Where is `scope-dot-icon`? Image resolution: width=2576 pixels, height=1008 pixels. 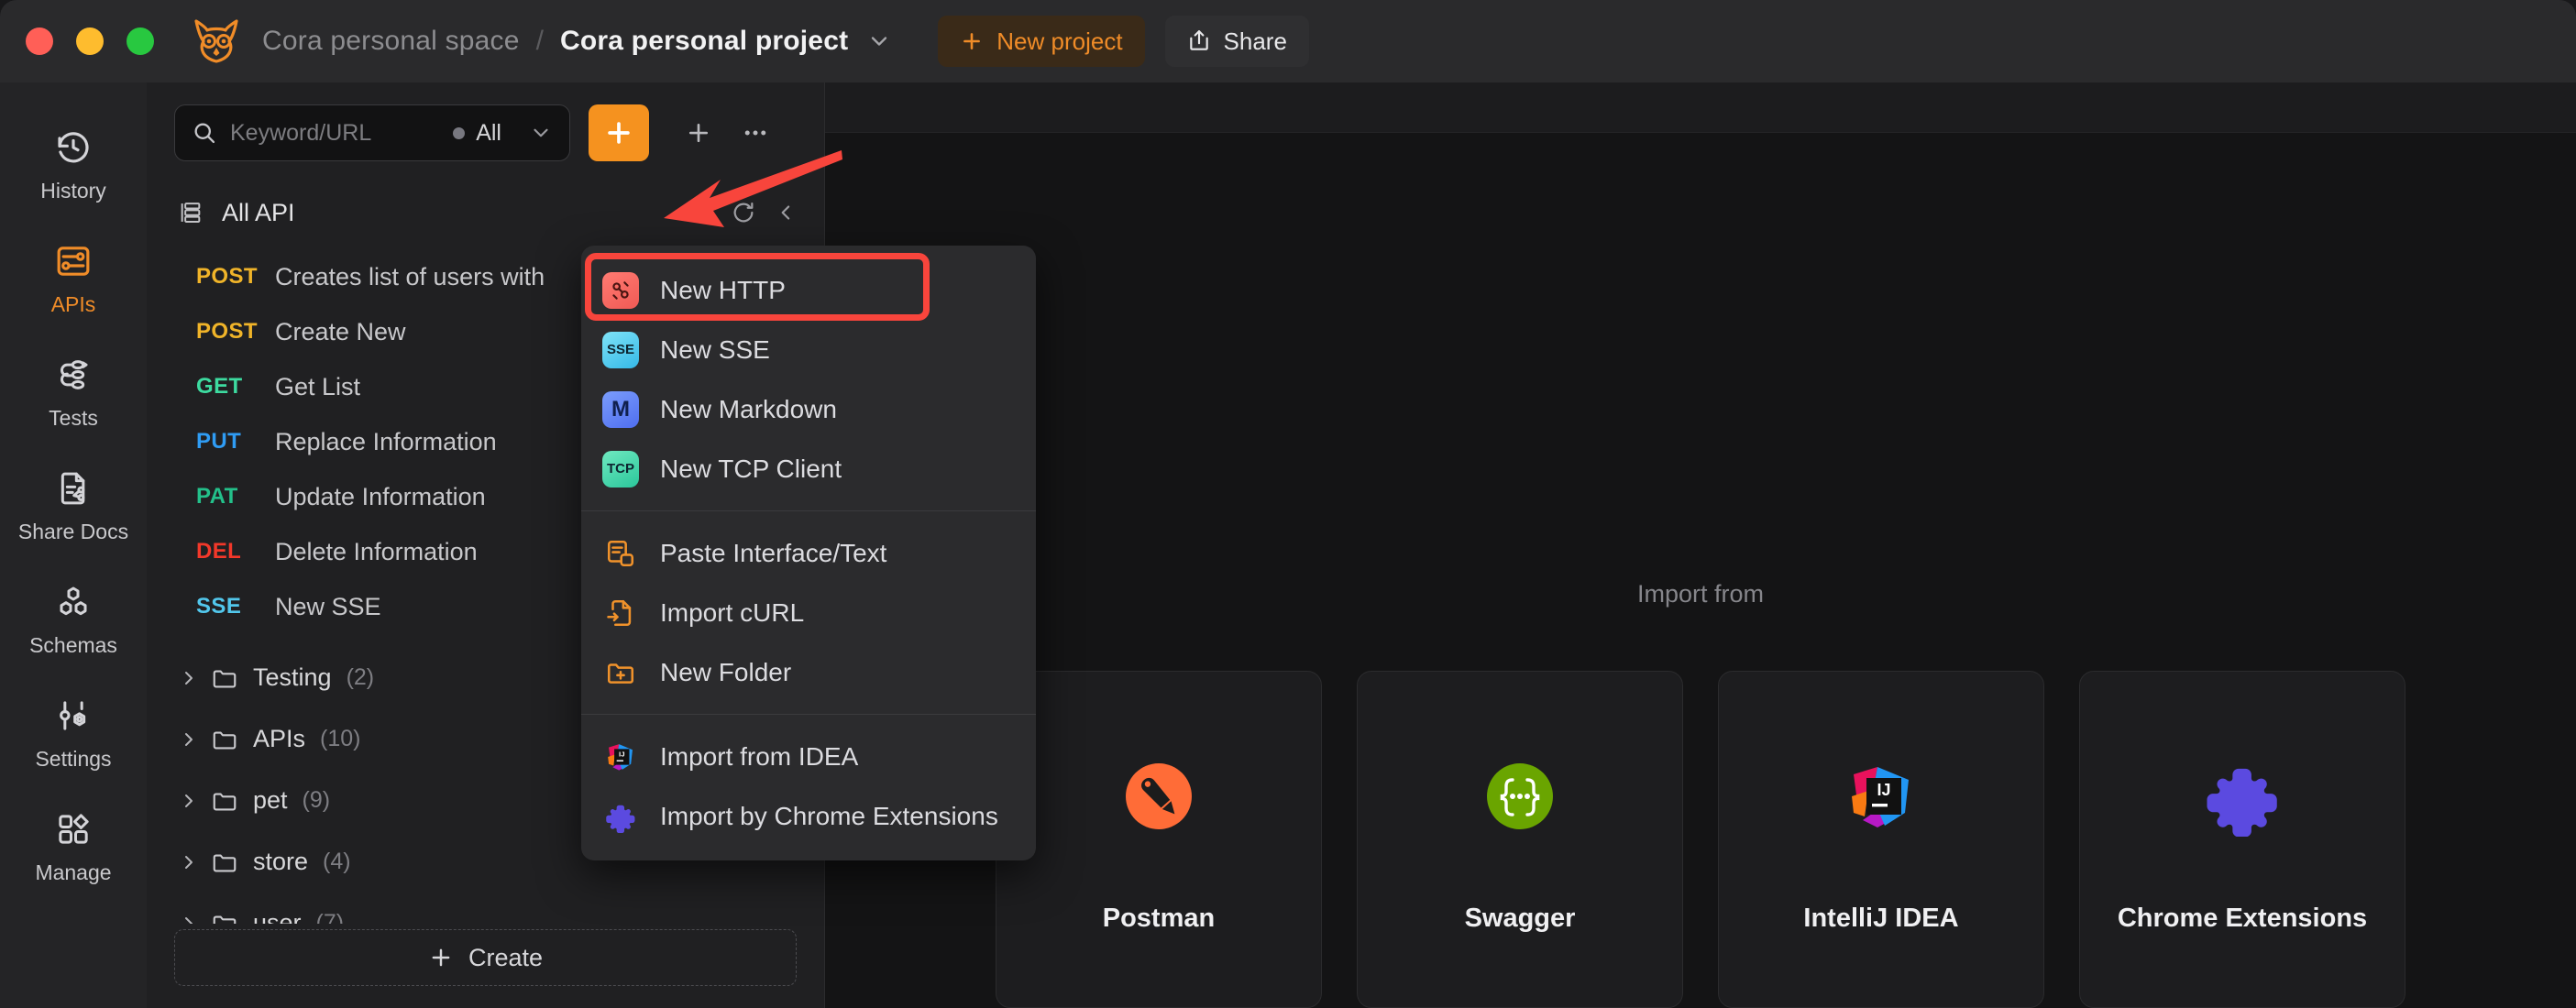
scope-dot-icon is located at coordinates (459, 132).